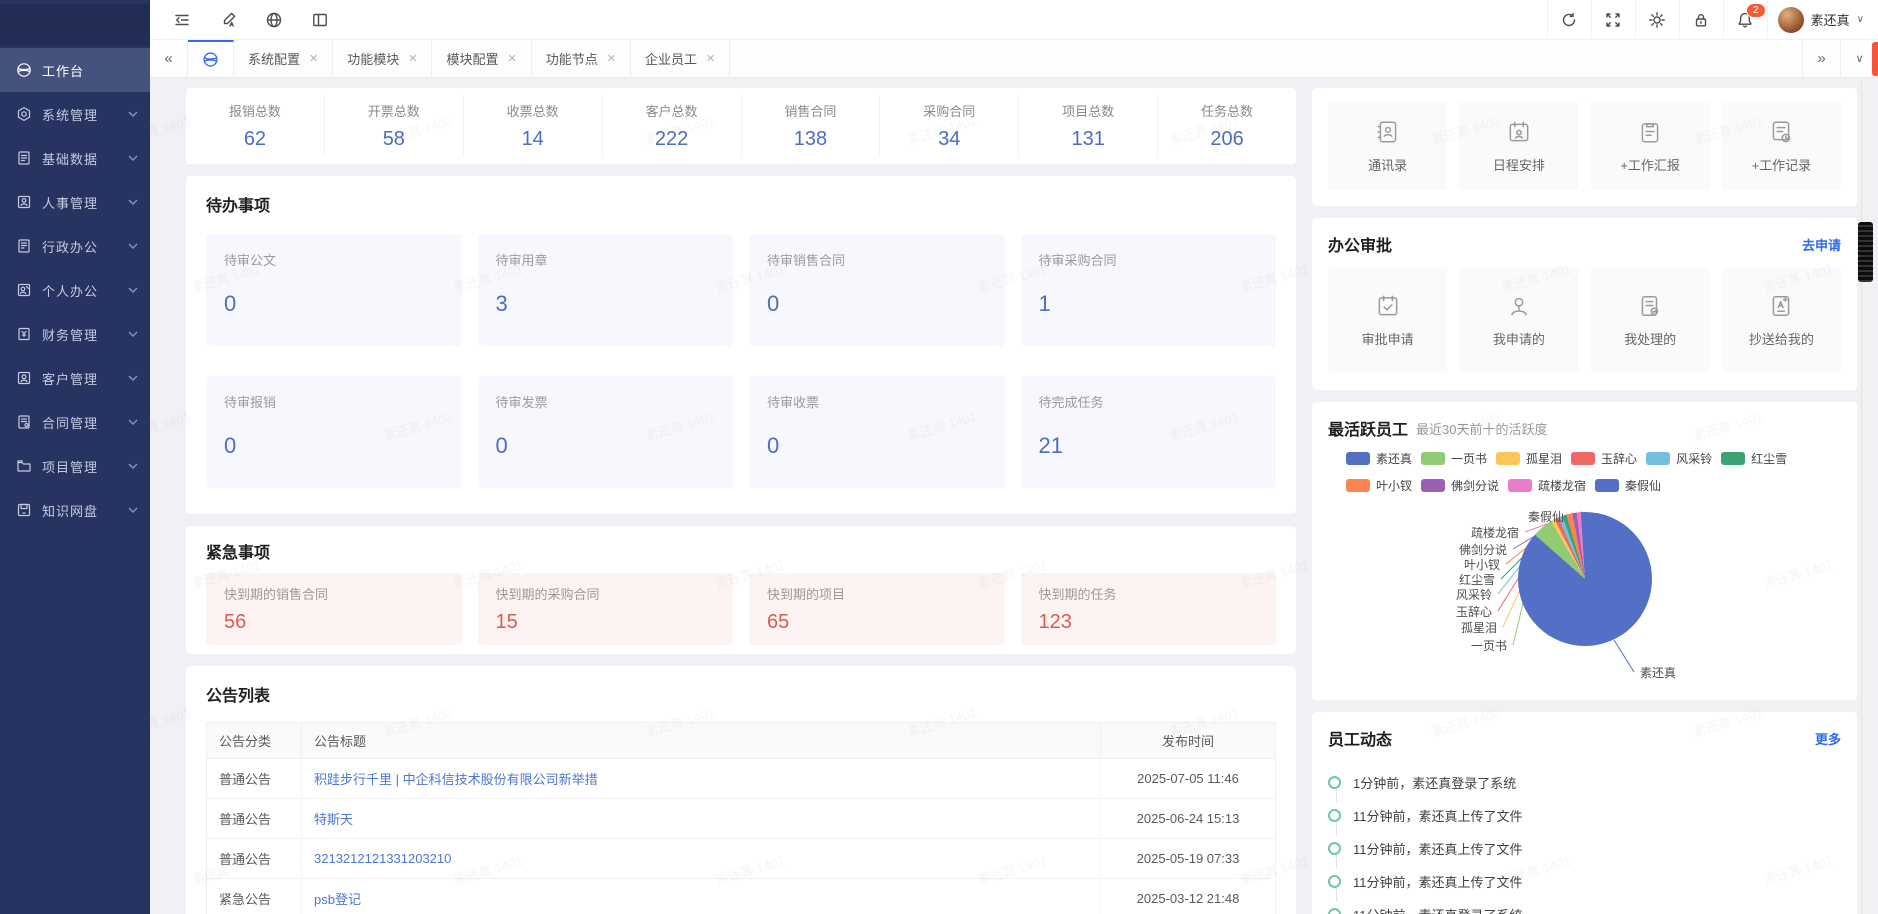 Image resolution: width=1878 pixels, height=914 pixels. I want to click on more-link: 更多, so click(1828, 738).